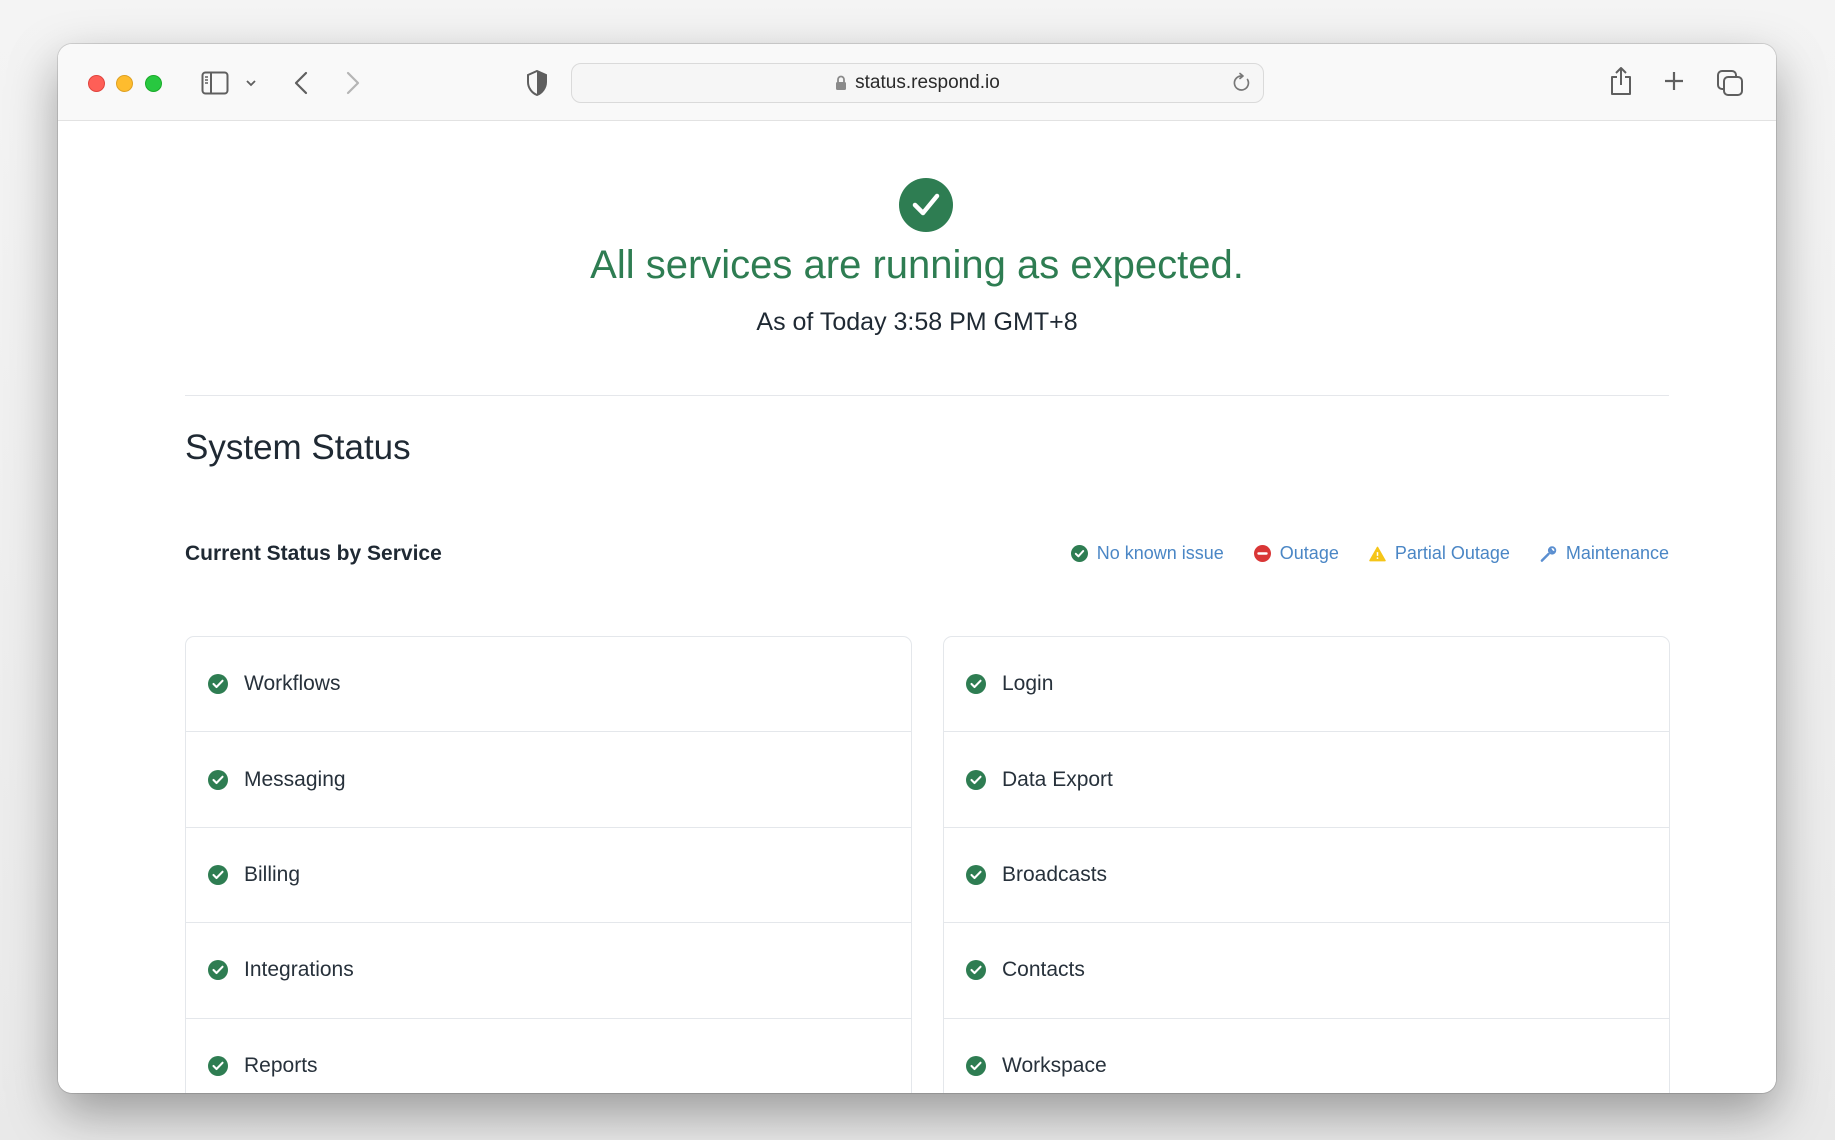 The height and width of the screenshot is (1140, 1835). Describe the element at coordinates (272, 874) in the screenshot. I see `service-name: Billing` at that location.